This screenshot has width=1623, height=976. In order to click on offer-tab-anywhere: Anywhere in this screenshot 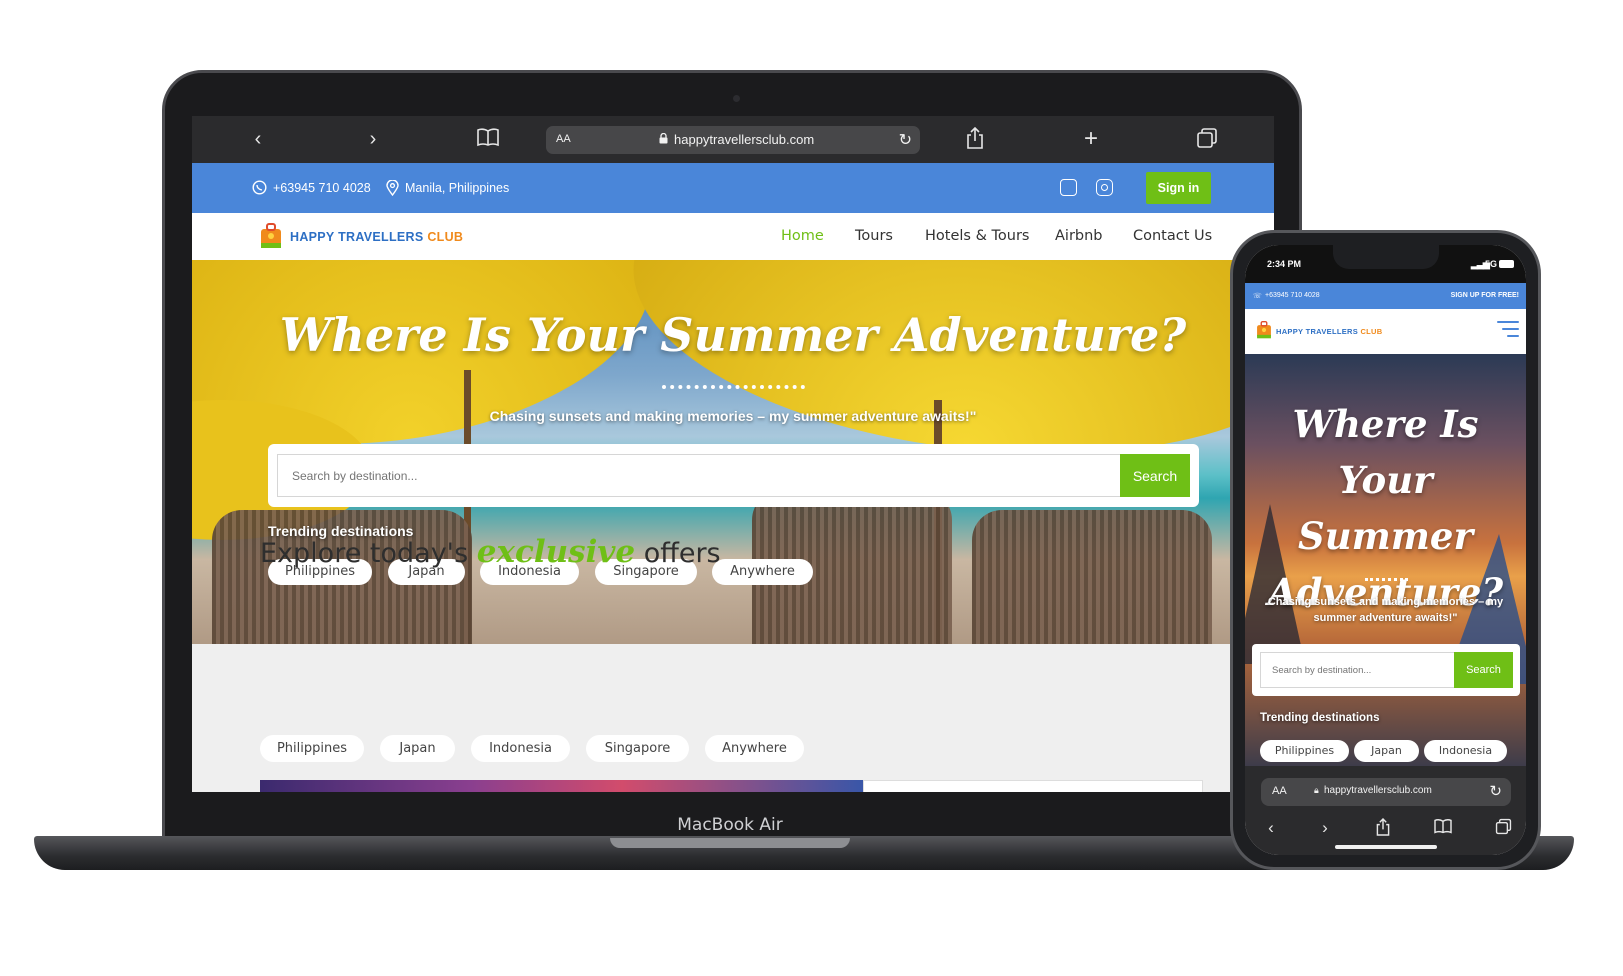, I will do `click(754, 748)`.